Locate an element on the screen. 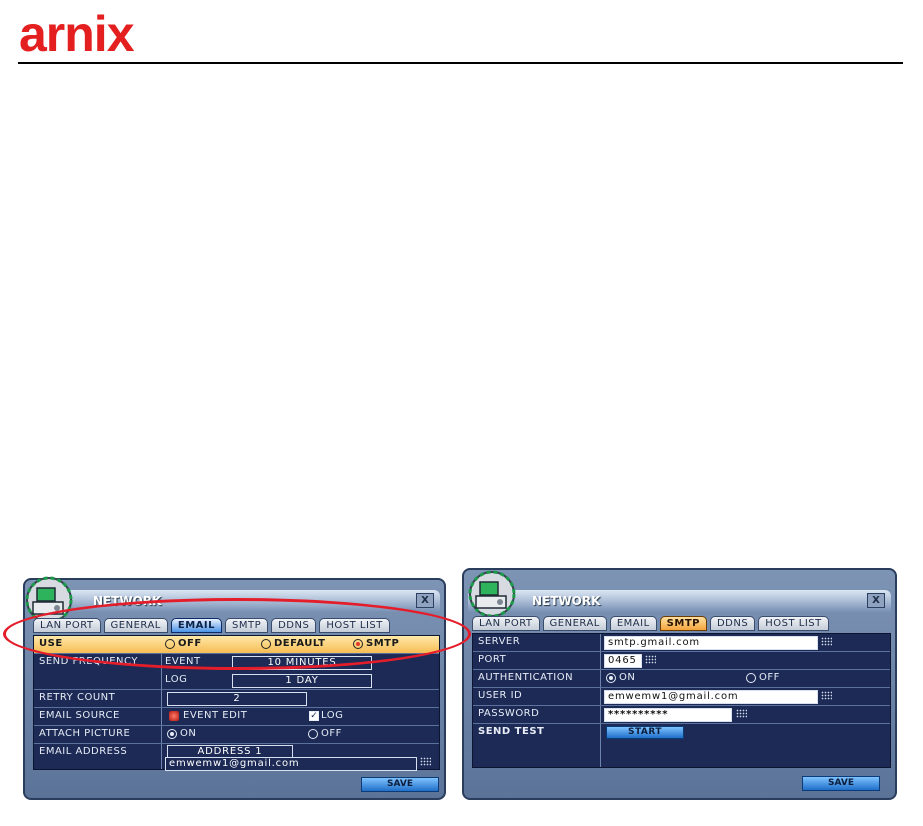 This screenshot has width=923, height=826. server-label: SERVER is located at coordinates (499, 641).